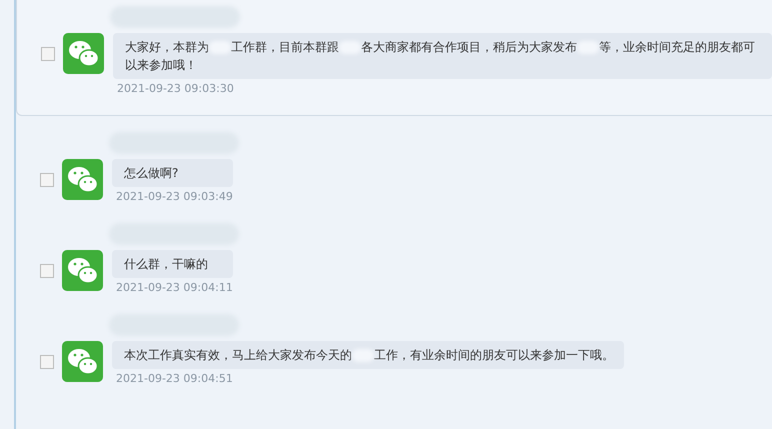  What do you see at coordinates (174, 287) in the screenshot?
I see `message-time: 2021-09-23 09:04:11` at bounding box center [174, 287].